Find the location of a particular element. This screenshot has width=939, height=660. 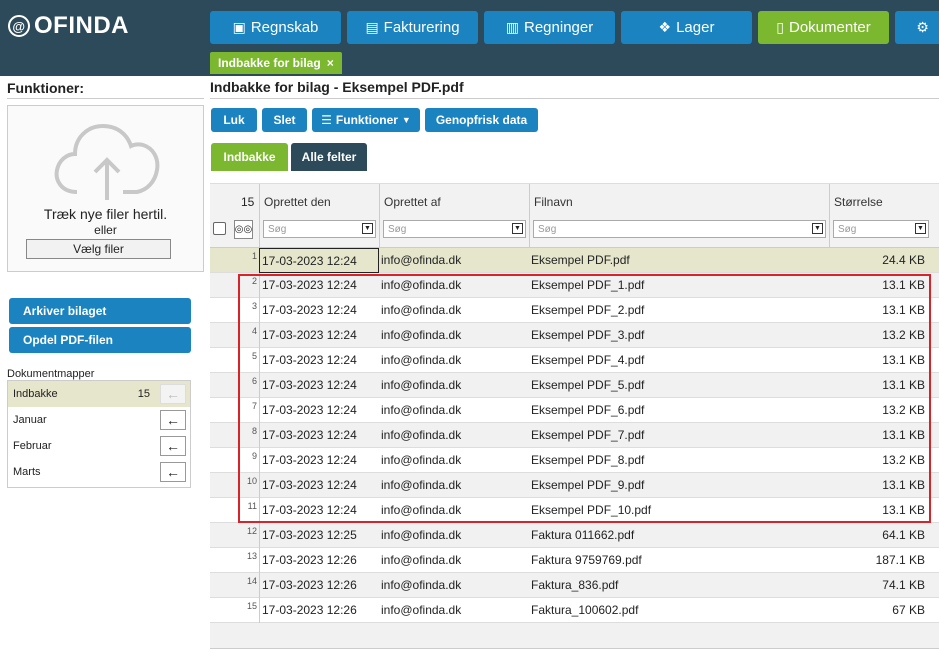

created-filter-input: Søg ▼ is located at coordinates (319, 229).